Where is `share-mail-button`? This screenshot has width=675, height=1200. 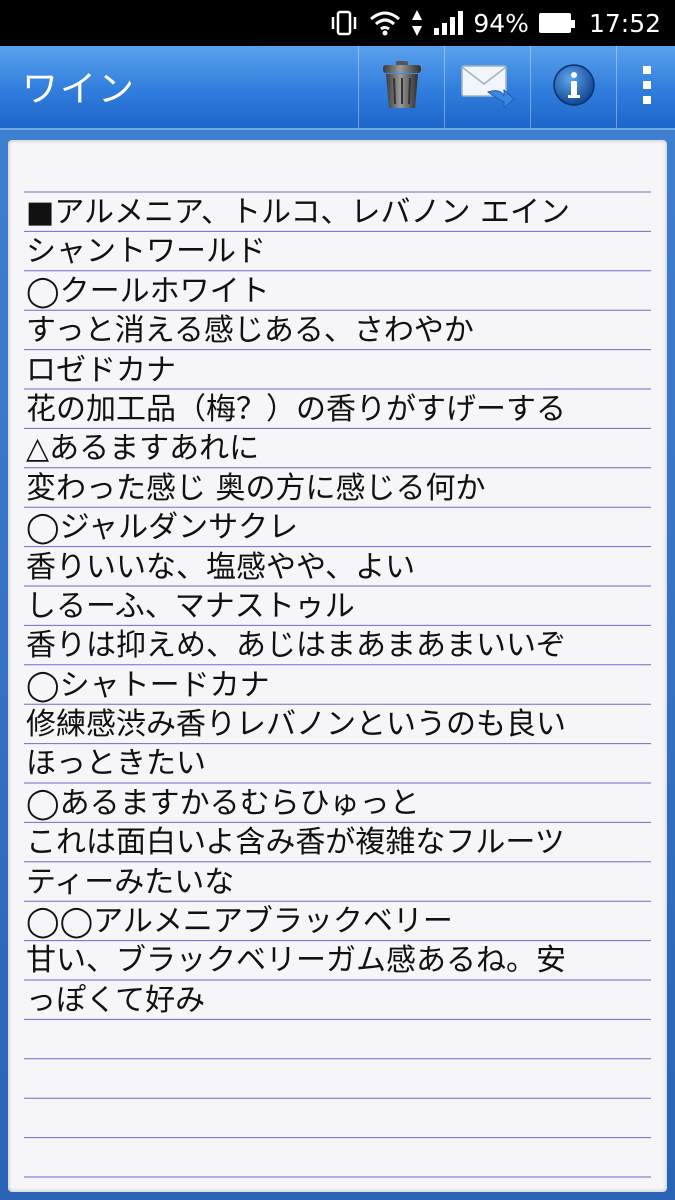 share-mail-button is located at coordinates (487, 87).